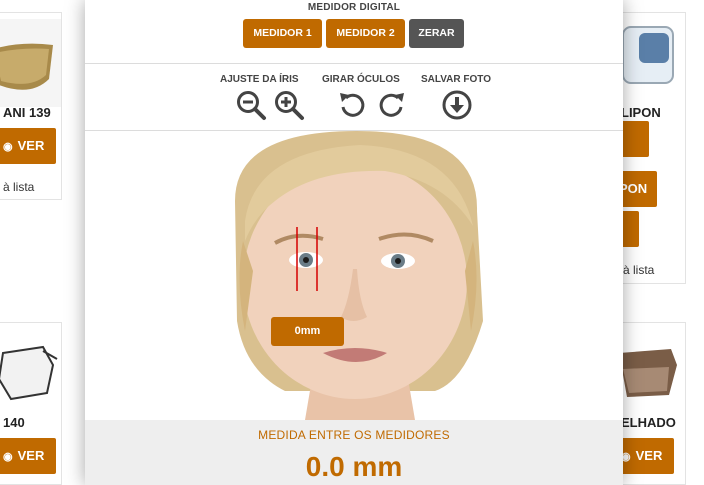 The height and width of the screenshot is (485, 704). Describe the element at coordinates (251, 105) in the screenshot. I see `zoom-out-icon` at that location.